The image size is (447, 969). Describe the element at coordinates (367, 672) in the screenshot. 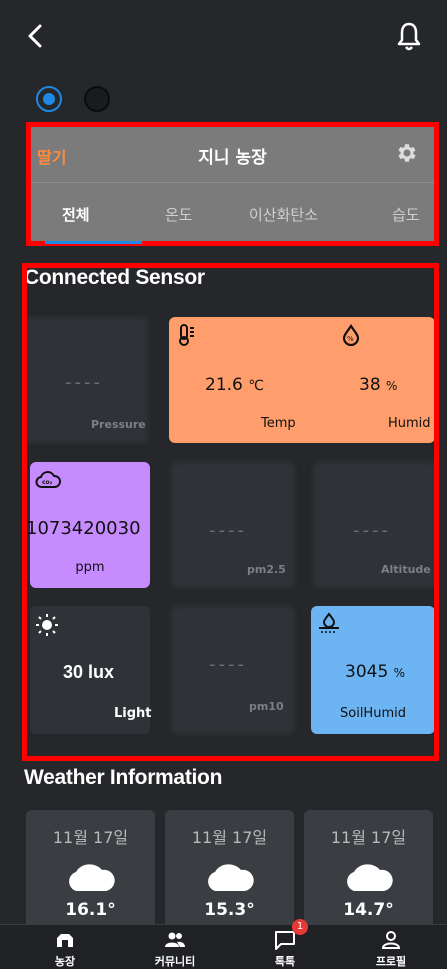

I see `soil-humid-value: 3045` at that location.